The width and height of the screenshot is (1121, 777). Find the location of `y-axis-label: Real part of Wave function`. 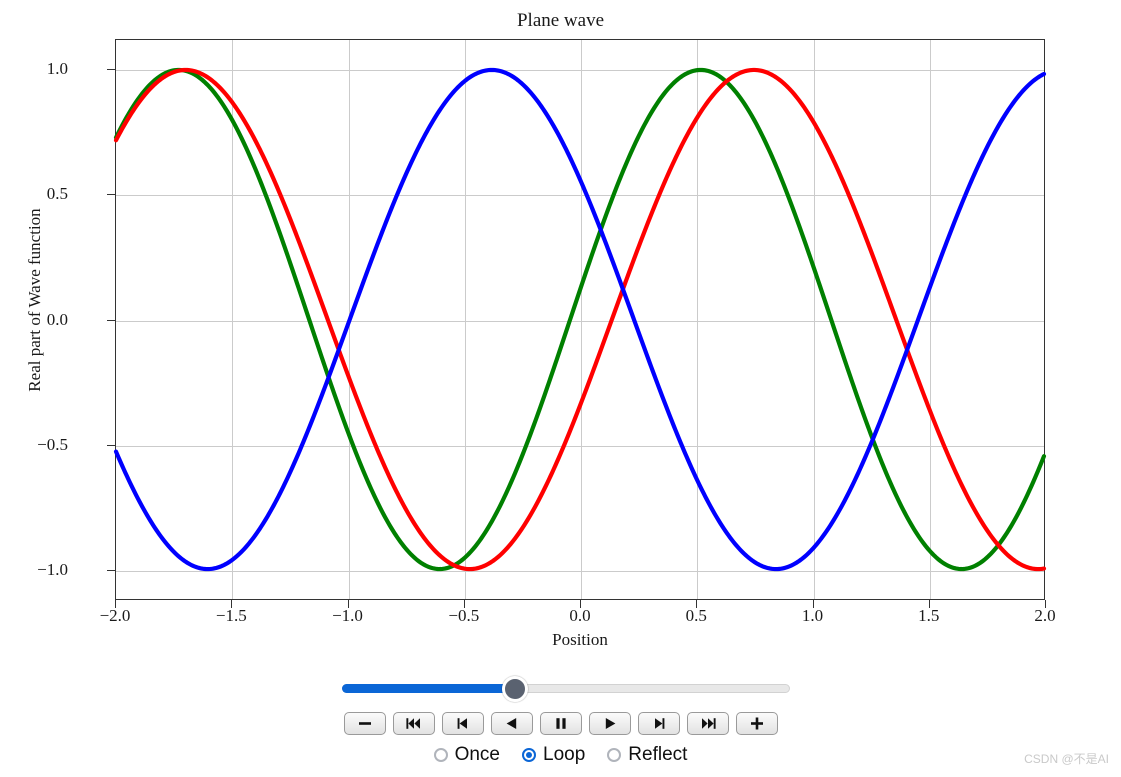

y-axis-label: Real part of Wave function is located at coordinates (34, 300).